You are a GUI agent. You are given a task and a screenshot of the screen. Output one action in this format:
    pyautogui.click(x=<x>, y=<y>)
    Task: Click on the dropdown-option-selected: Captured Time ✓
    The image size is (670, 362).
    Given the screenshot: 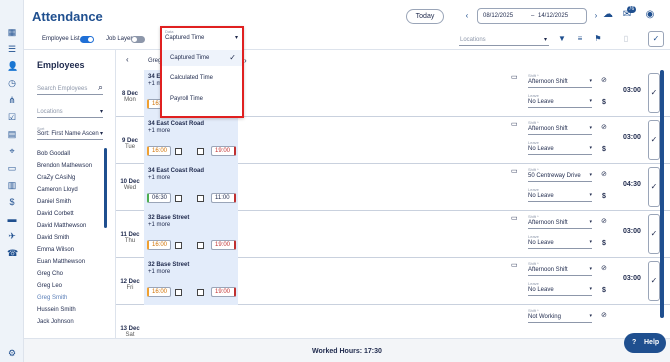 What is the action you would take?
    pyautogui.click(x=202, y=58)
    